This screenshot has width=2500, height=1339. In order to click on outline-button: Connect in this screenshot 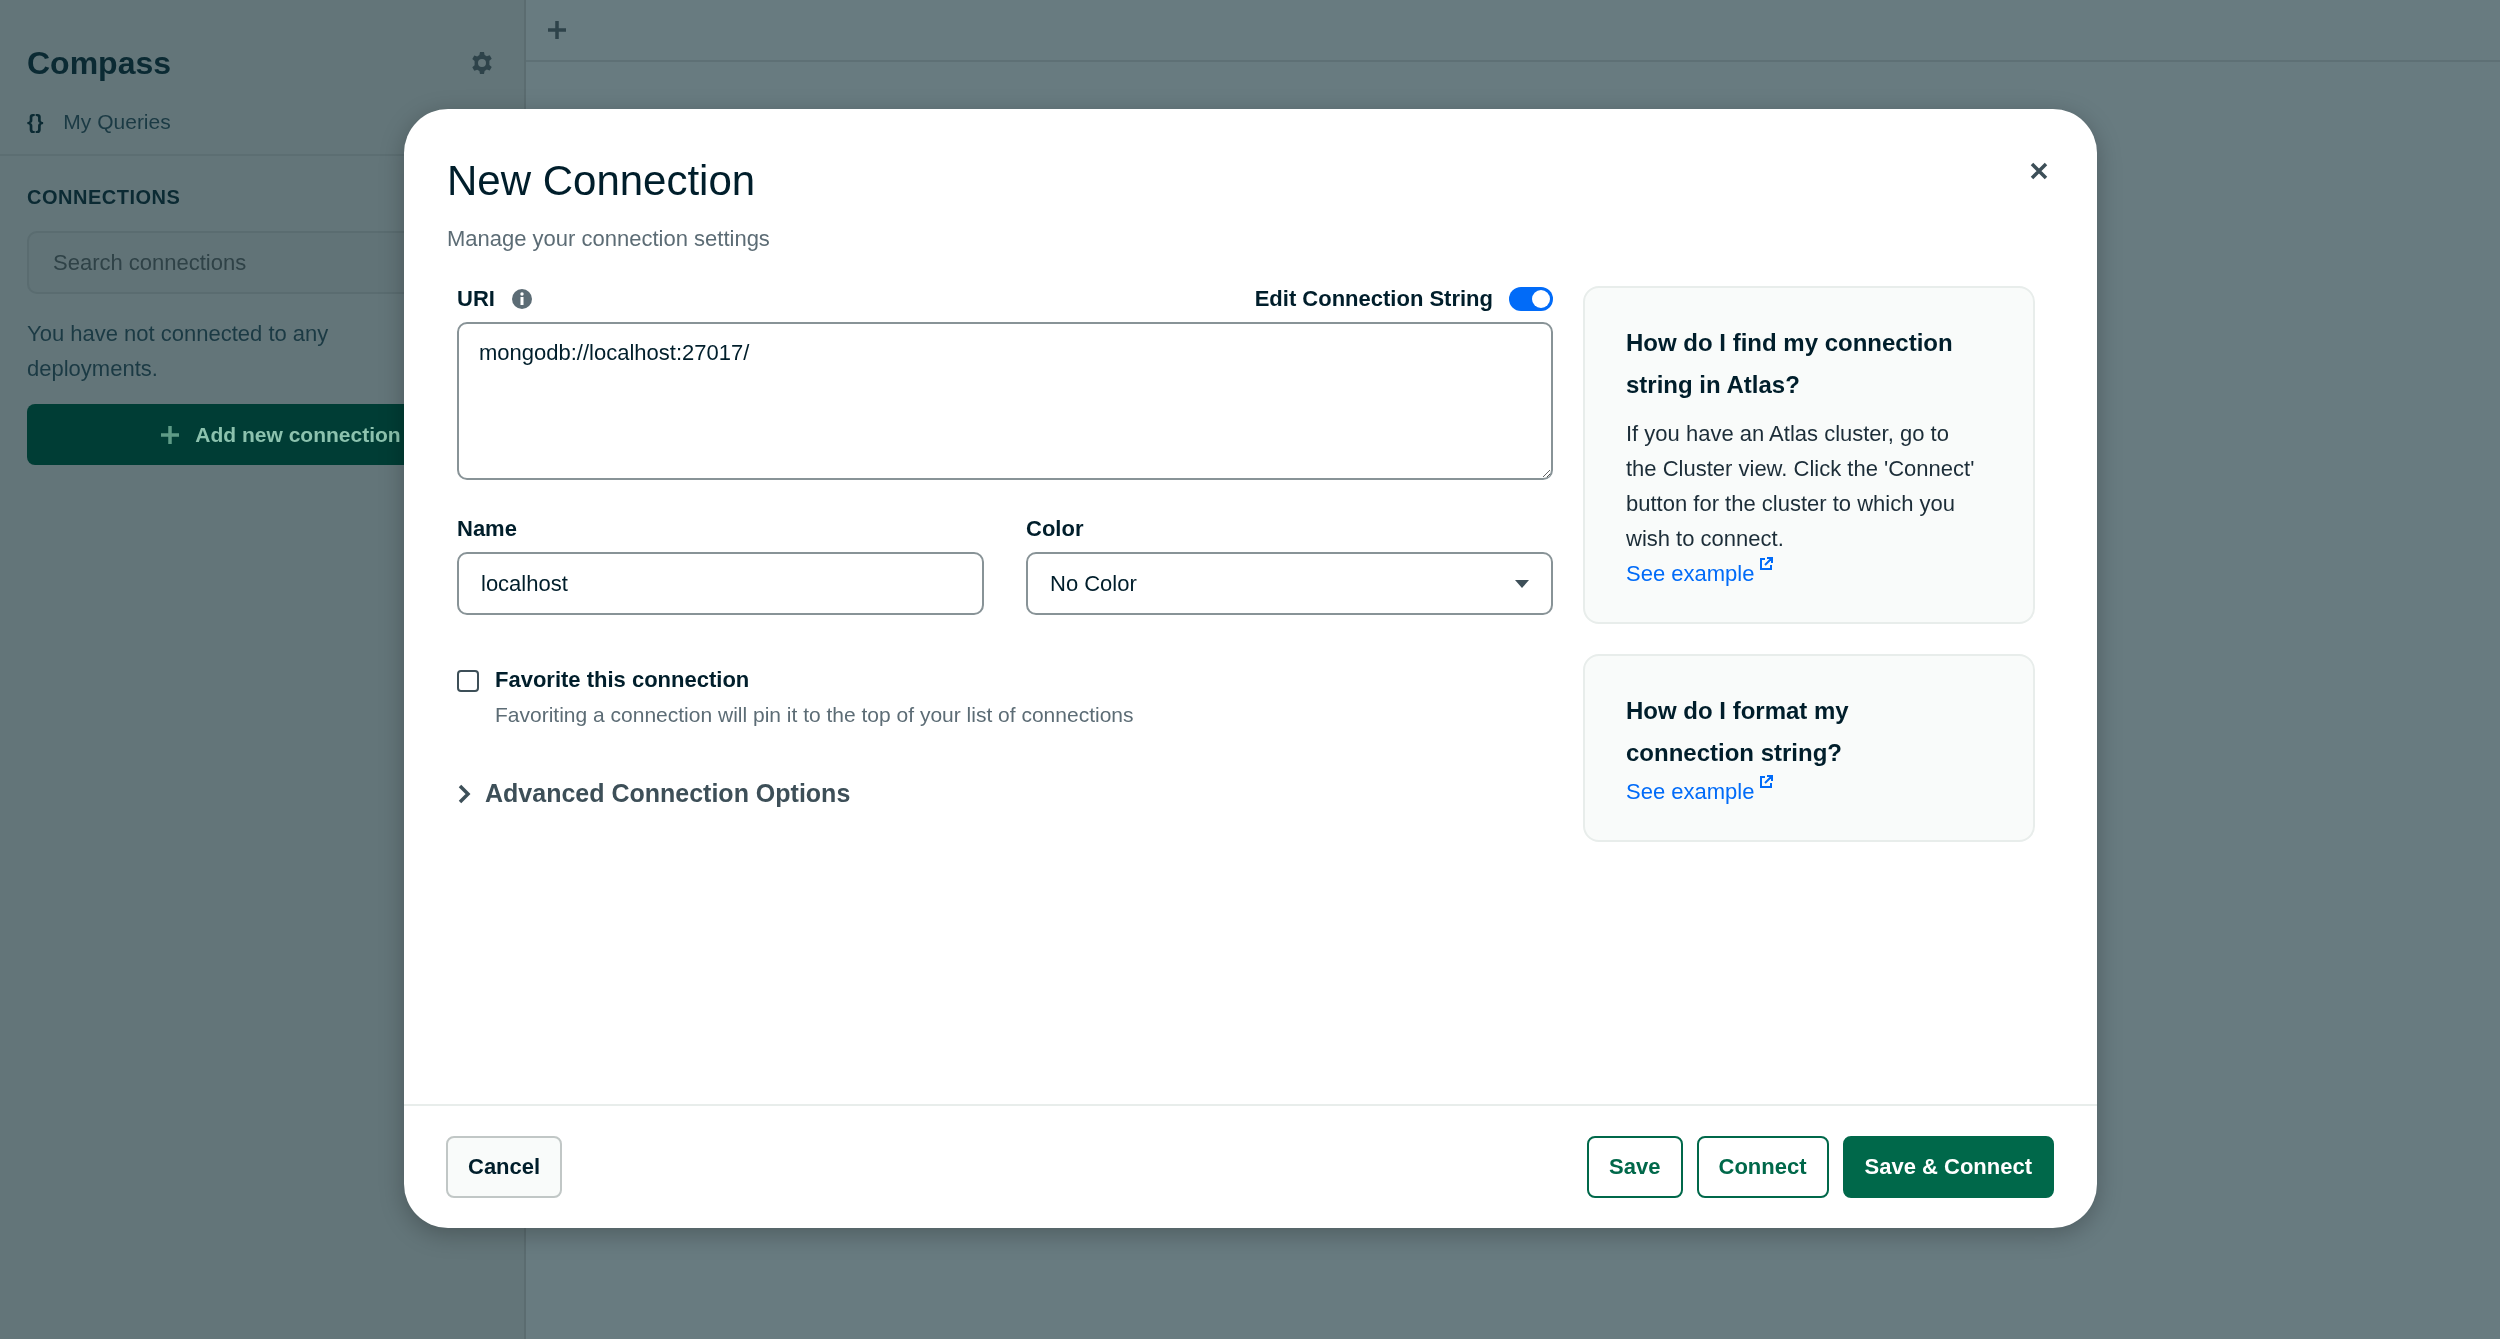, I will do `click(1762, 1167)`.